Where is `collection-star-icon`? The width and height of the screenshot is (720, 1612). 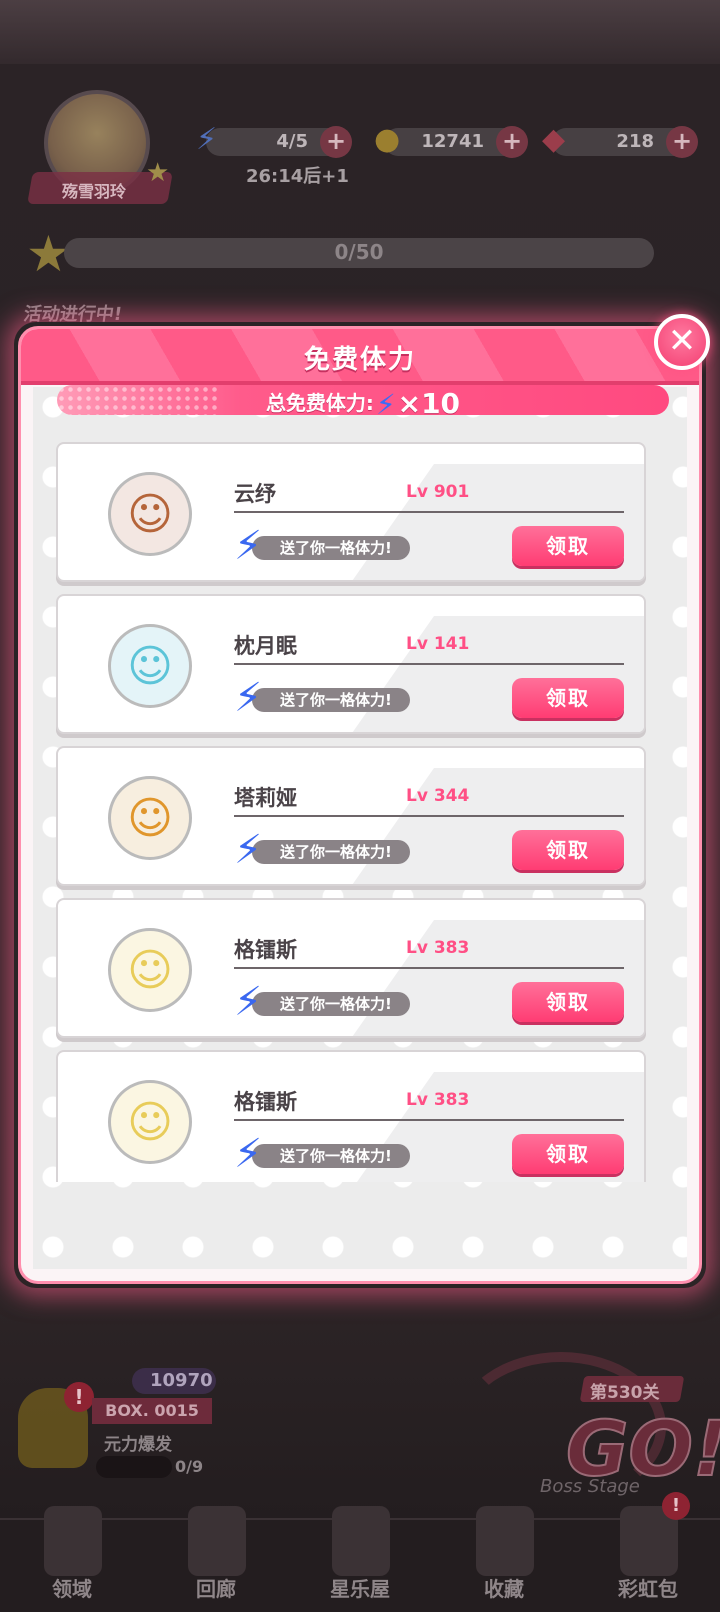 collection-star-icon is located at coordinates (505, 1541).